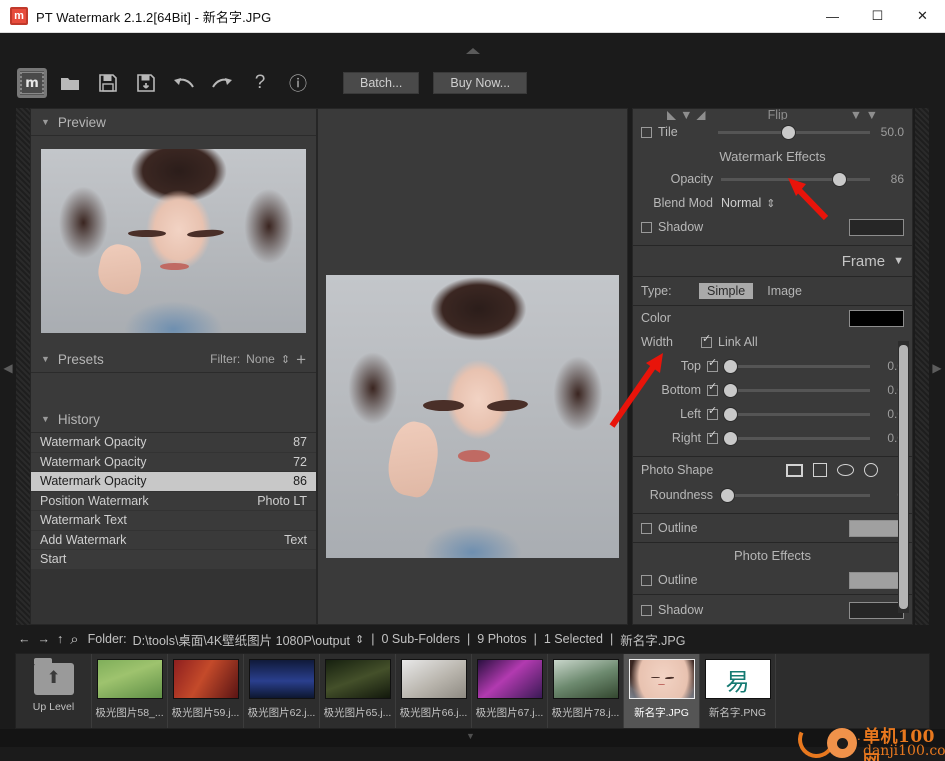 The image size is (945, 761). Describe the element at coordinates (472, 45) in the screenshot. I see `top-collapse-strip` at that location.